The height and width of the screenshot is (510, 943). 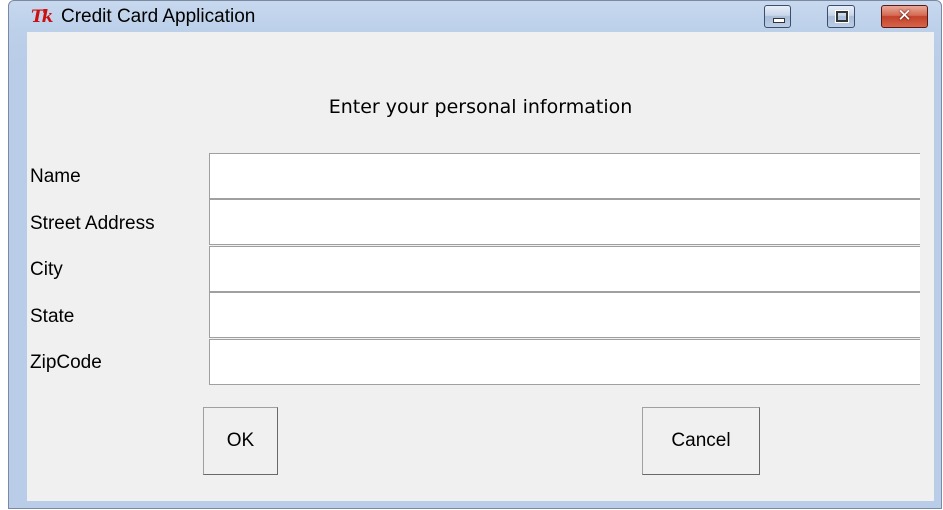 I want to click on city-label: City, so click(x=46, y=269).